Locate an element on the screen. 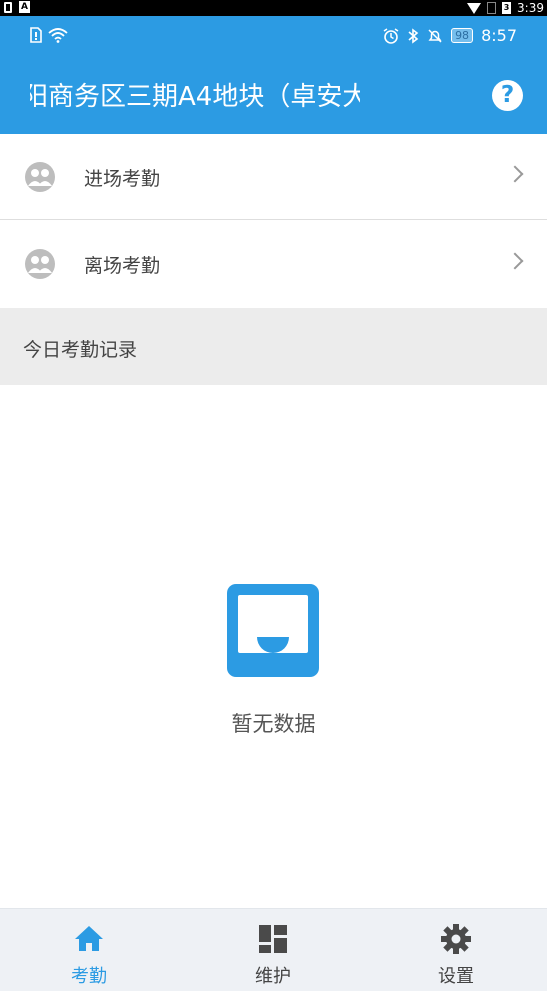 The image size is (547, 991). nav-tab-attendance: 考勤 is located at coordinates (89, 950).